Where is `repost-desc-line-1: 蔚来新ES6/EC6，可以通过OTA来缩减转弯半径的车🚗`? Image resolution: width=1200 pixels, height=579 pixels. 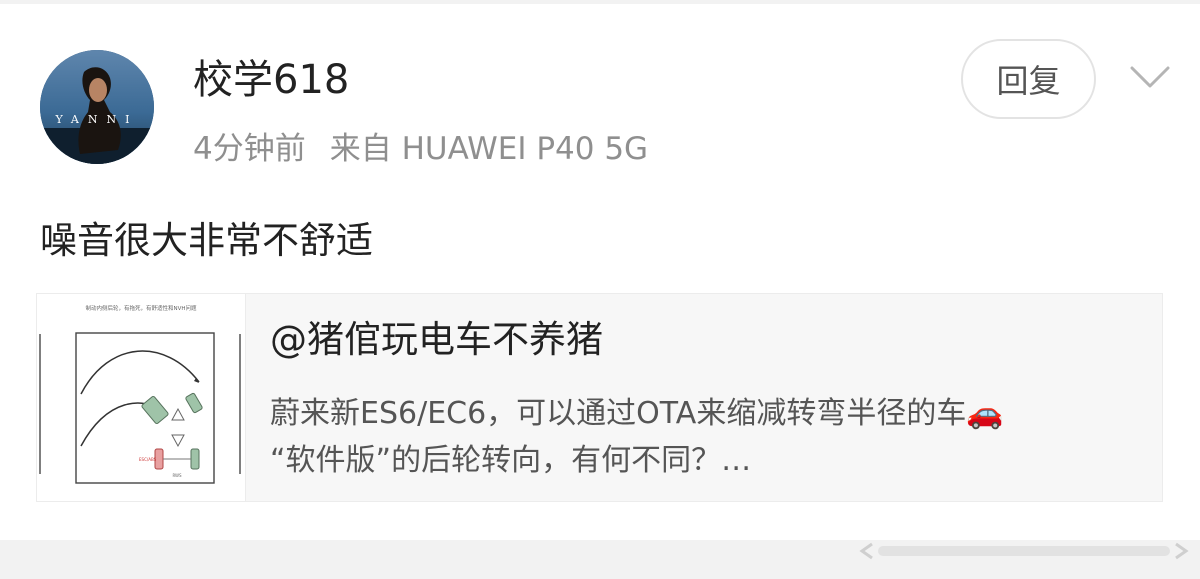 repost-desc-line-1: 蔚来新ES6/EC6，可以通过OTA来缩减转弯半径的车🚗 is located at coordinates (637, 413).